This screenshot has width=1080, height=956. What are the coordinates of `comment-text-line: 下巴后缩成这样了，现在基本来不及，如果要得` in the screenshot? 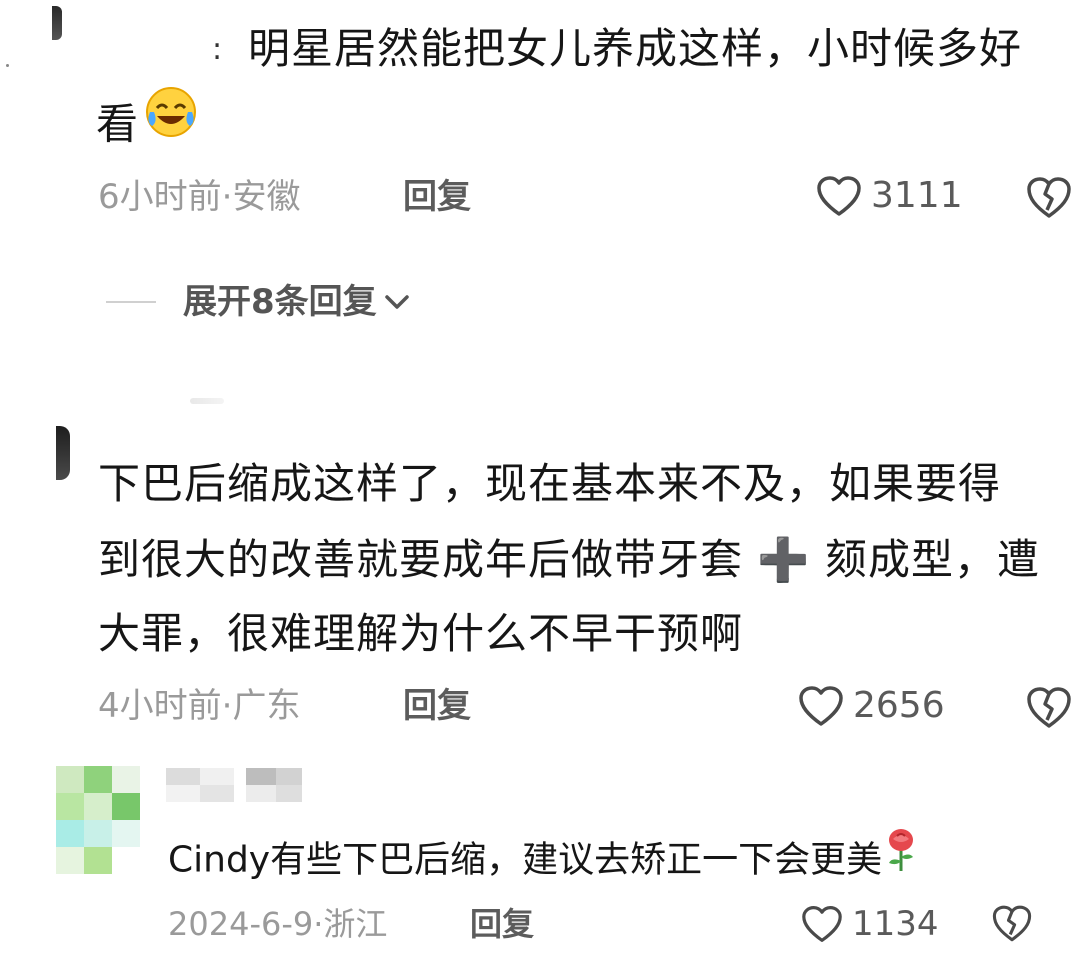 It's located at (550, 483).